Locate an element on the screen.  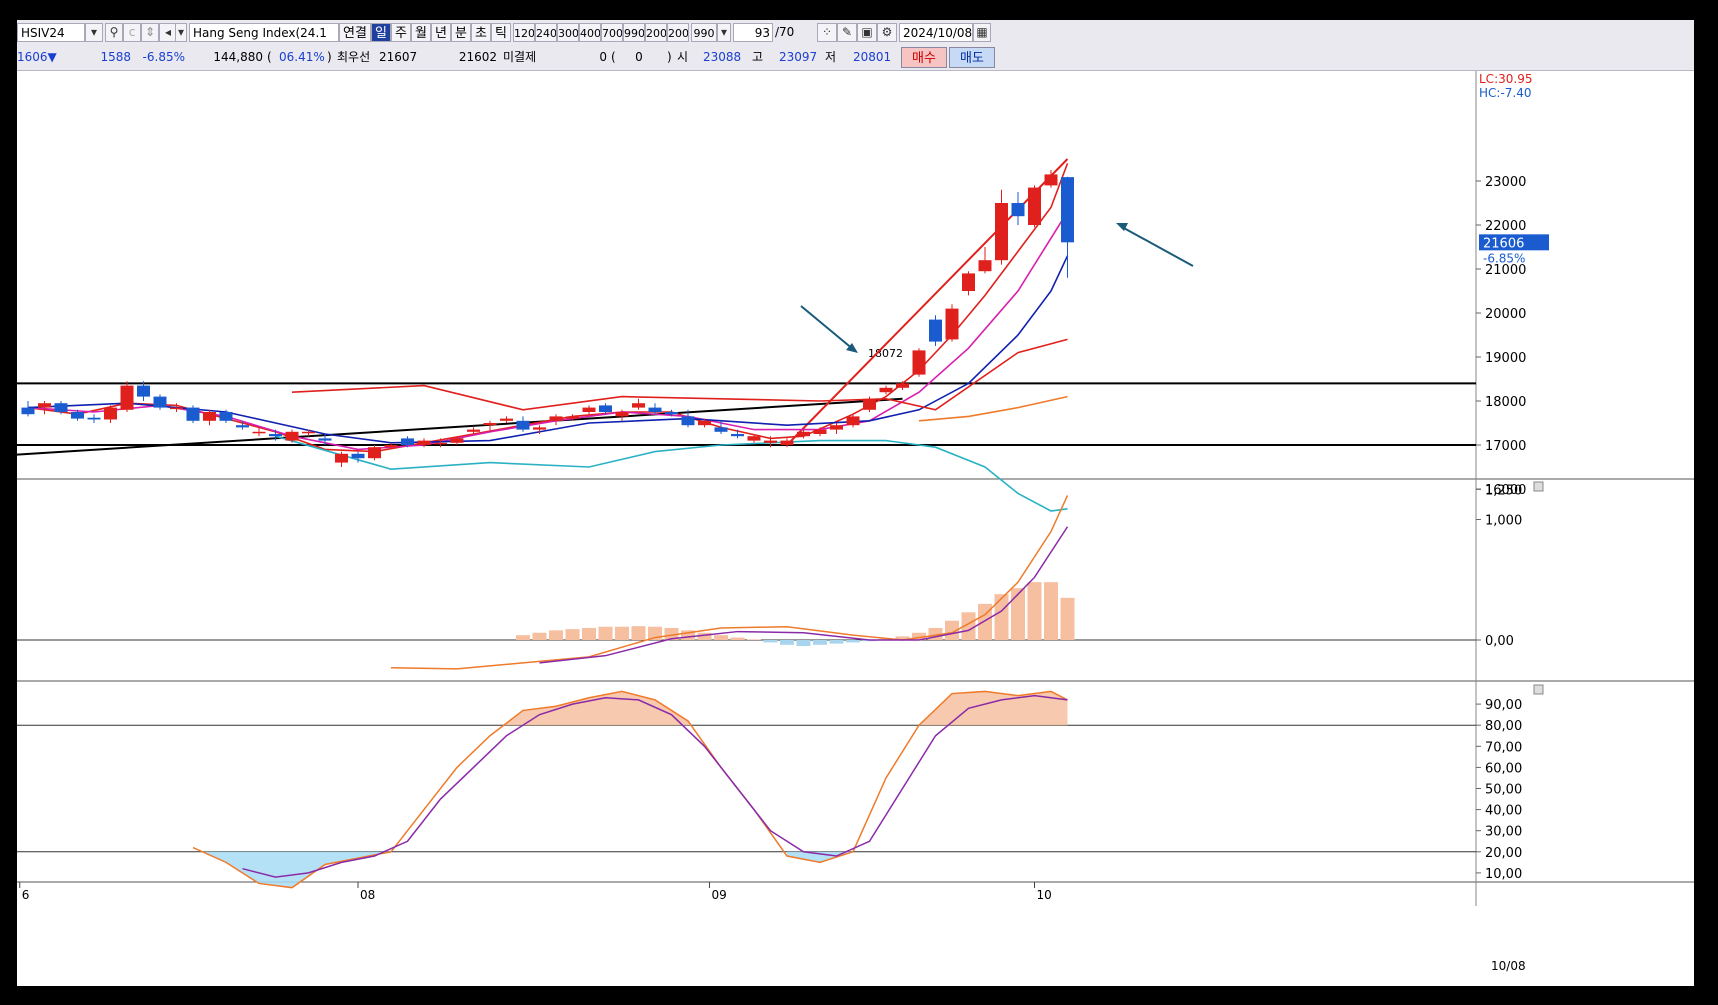
bb_upper-line is located at coordinates (679, 374).